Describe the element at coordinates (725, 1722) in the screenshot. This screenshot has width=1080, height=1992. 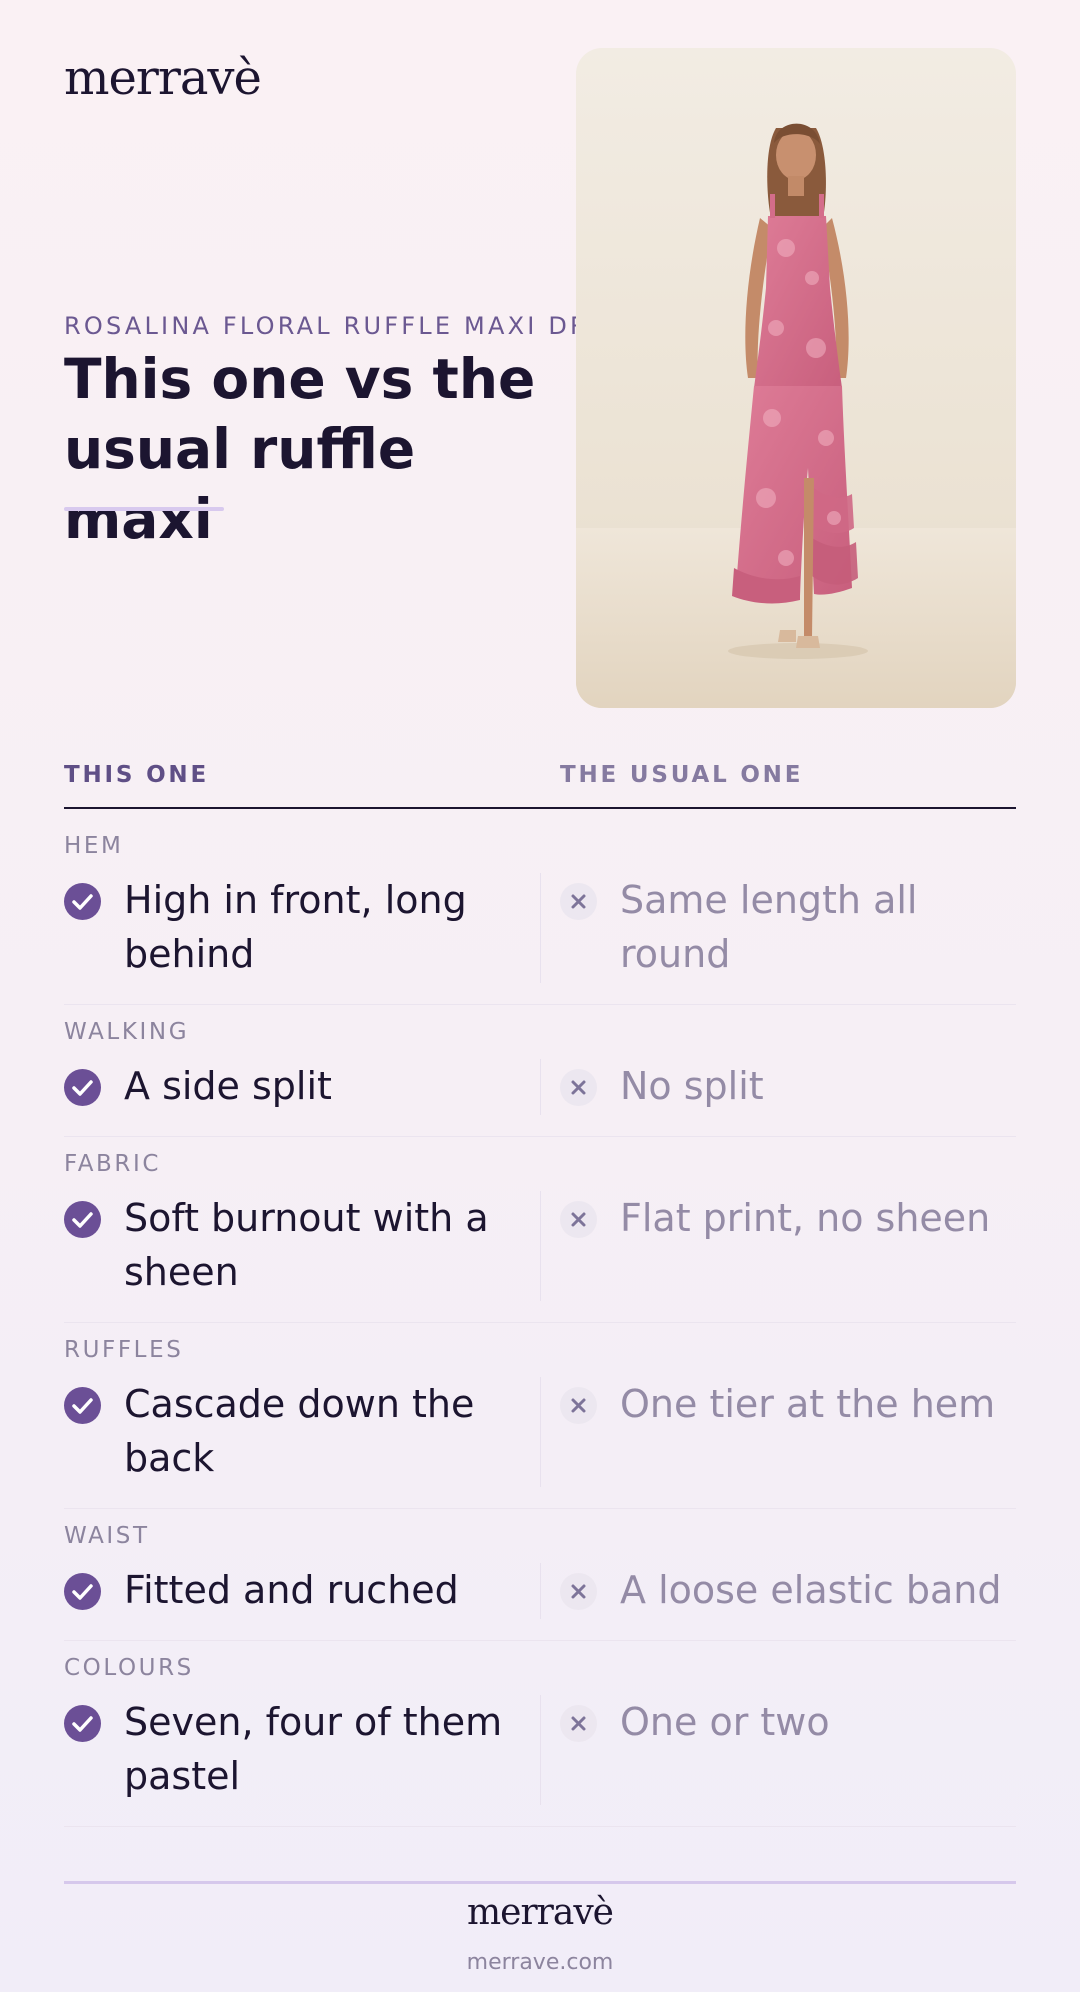
I see `usual-one-text: One or two` at that location.